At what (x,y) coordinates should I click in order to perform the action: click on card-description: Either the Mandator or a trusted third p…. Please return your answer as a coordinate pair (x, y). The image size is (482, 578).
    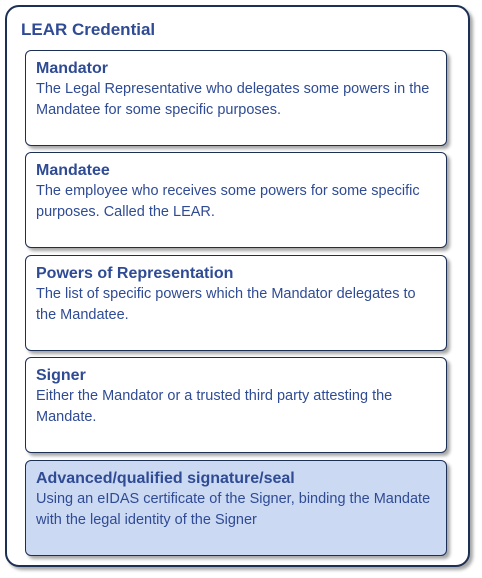
    Looking at the image, I should click on (214, 406).